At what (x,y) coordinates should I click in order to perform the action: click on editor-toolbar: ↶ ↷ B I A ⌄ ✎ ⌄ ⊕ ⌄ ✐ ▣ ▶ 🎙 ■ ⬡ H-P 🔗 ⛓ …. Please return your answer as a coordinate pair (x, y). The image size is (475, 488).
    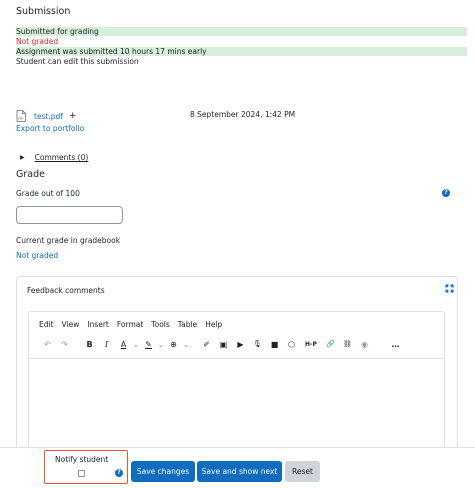
    Looking at the image, I should click on (221, 344).